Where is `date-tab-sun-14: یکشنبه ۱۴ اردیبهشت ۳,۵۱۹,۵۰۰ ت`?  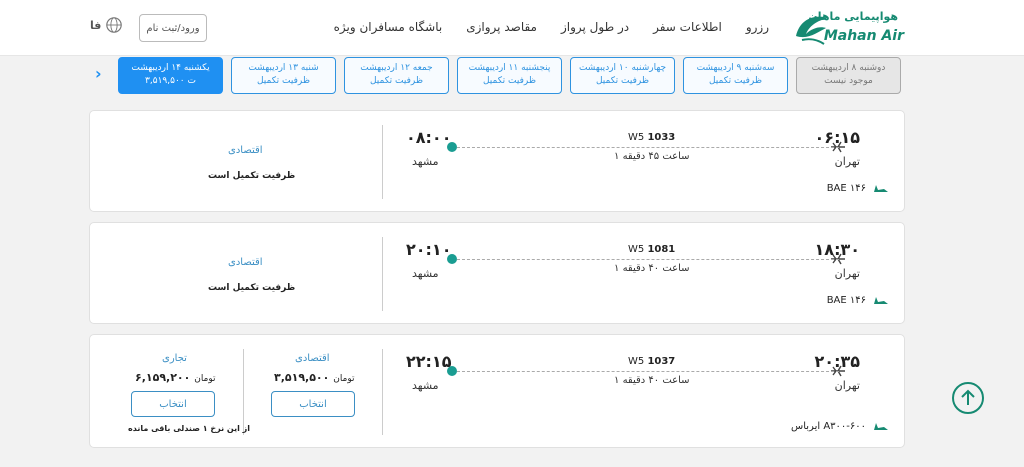 date-tab-sun-14: یکشنبه ۱۴ اردیبهشت ۳,۵۱۹,۵۰۰ ت is located at coordinates (170, 75).